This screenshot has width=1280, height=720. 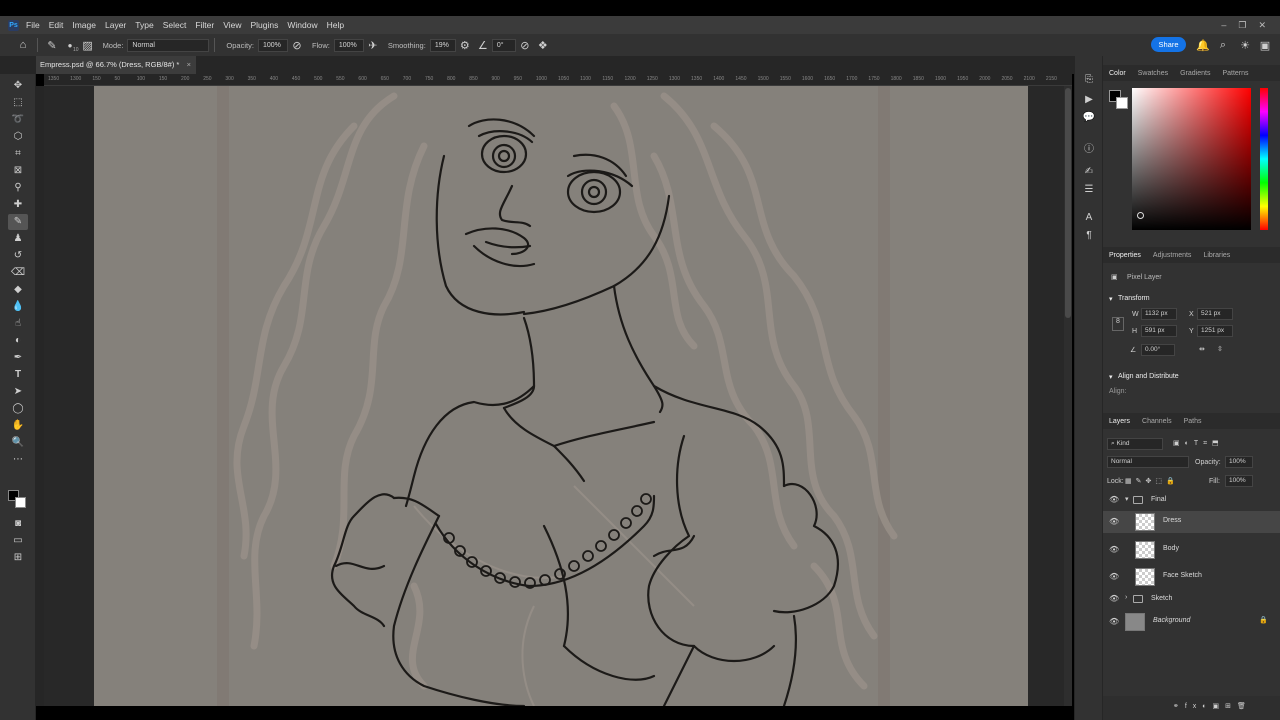 What do you see at coordinates (1117, 73) in the screenshot?
I see `tab-color: Color` at bounding box center [1117, 73].